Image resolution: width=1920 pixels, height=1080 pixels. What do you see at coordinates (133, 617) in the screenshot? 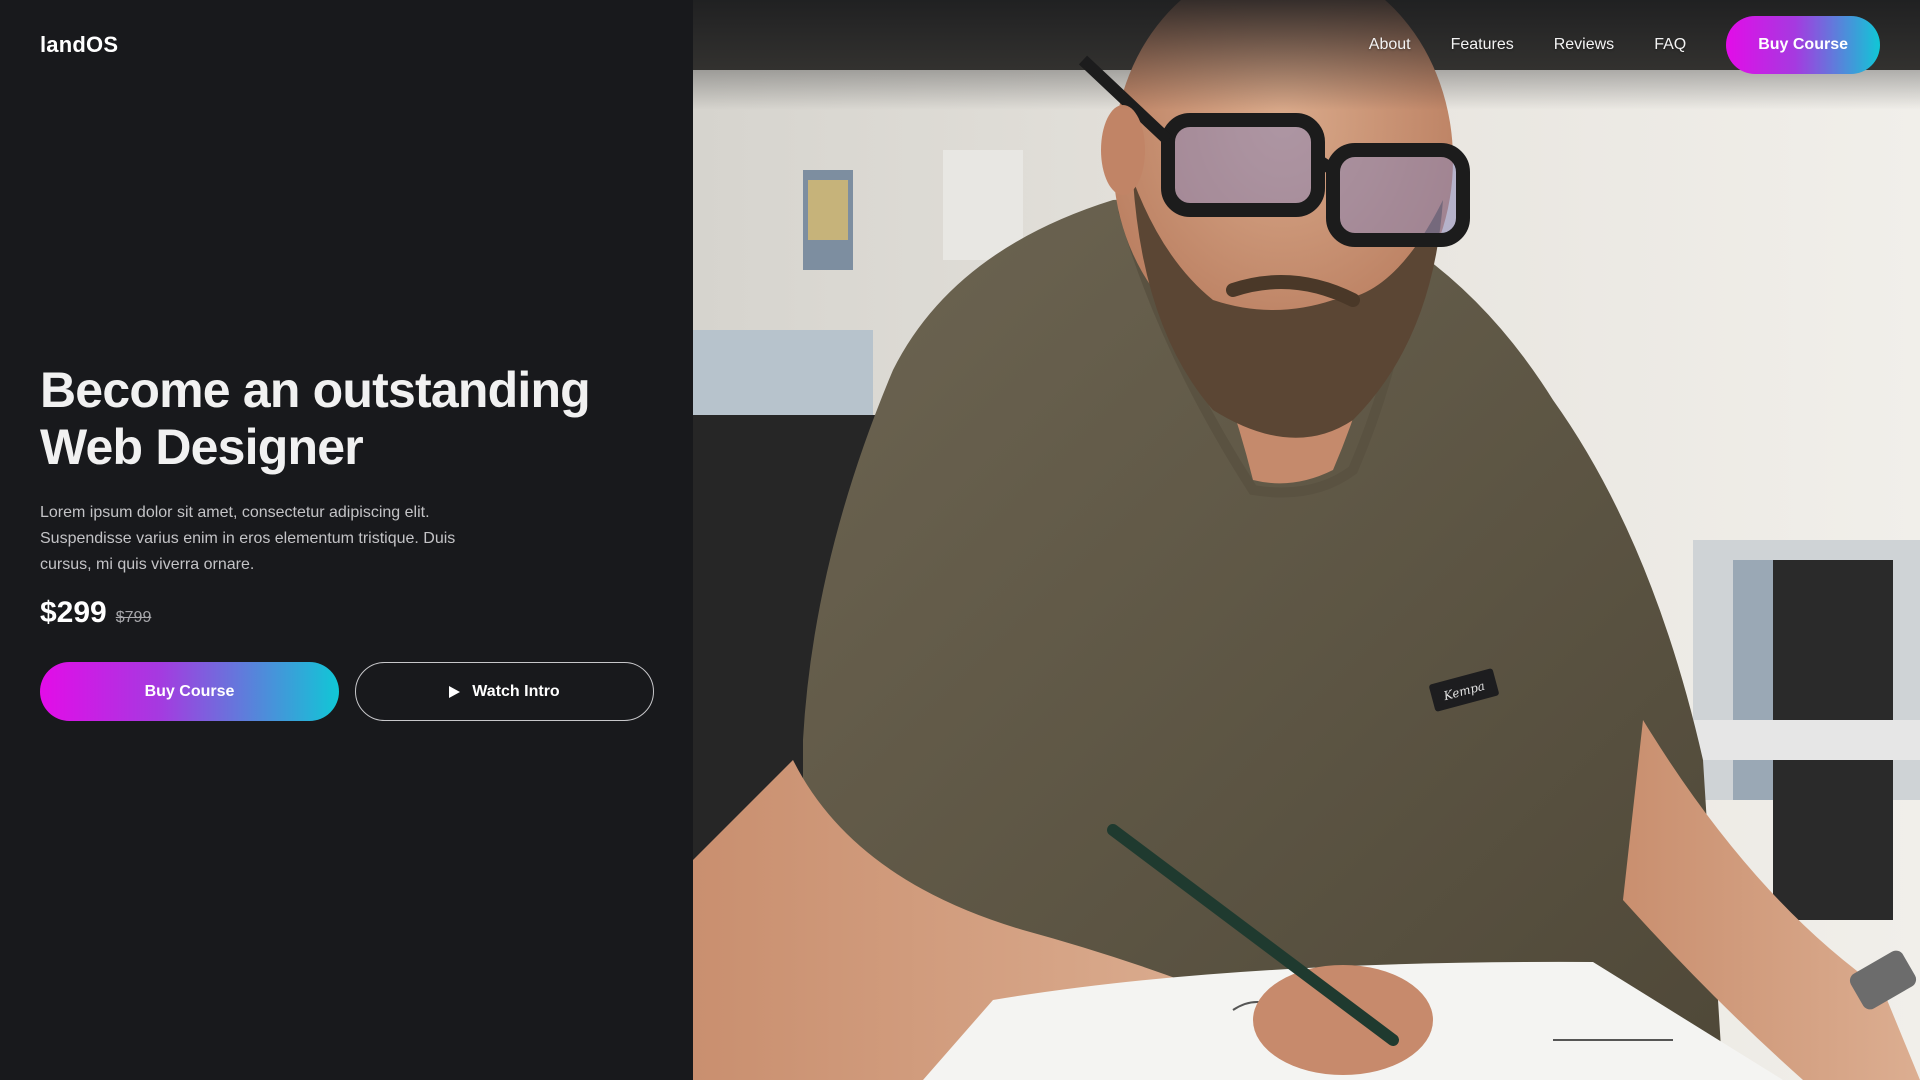
I see `price-original: $799` at bounding box center [133, 617].